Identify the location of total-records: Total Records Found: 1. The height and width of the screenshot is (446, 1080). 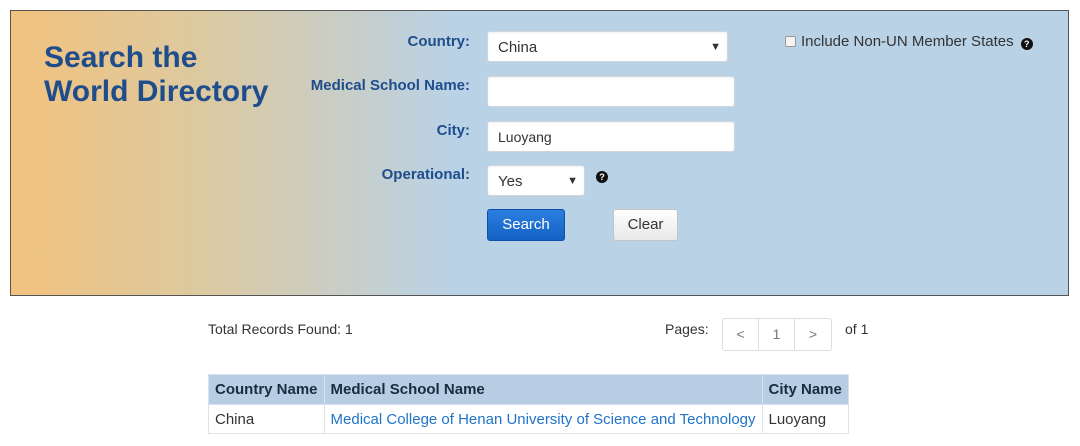
(280, 329).